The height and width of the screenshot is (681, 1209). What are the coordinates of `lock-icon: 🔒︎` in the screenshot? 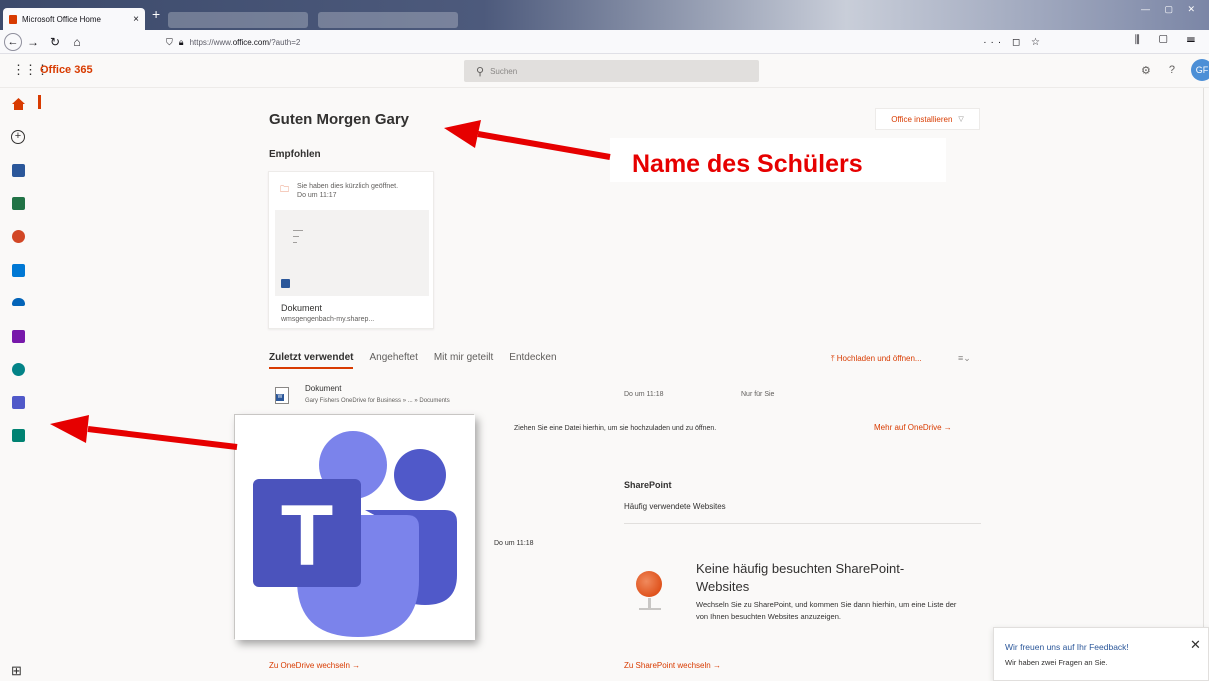 It's located at (181, 41).